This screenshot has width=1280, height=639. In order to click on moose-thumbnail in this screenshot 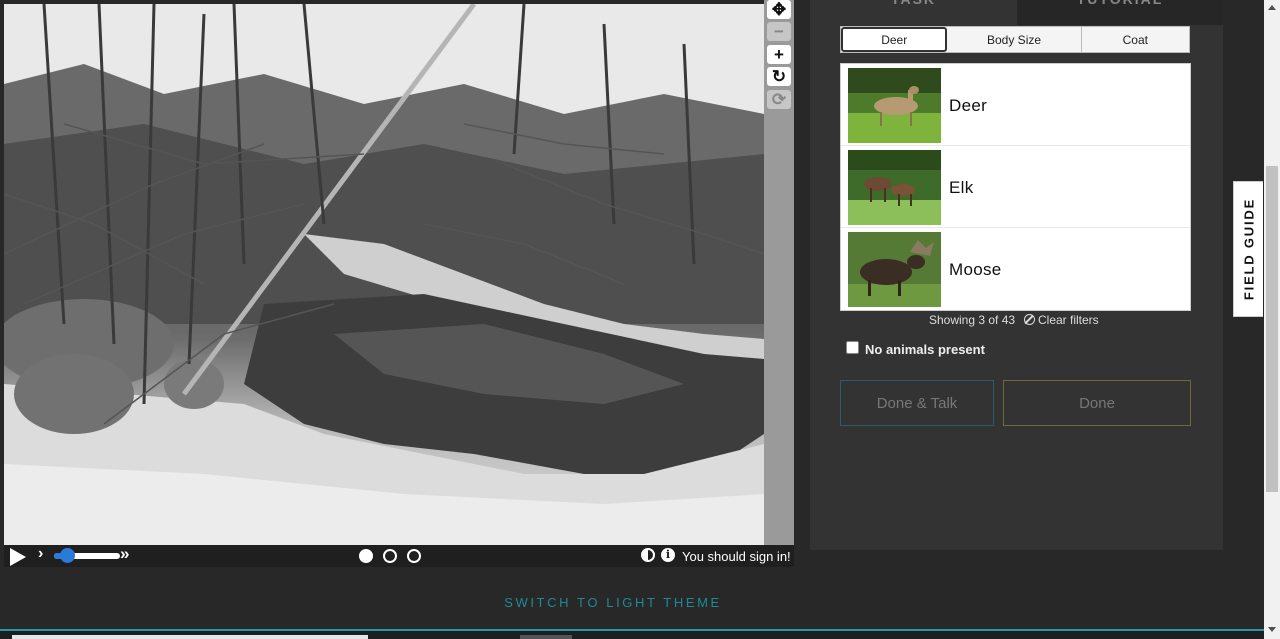, I will do `click(894, 269)`.